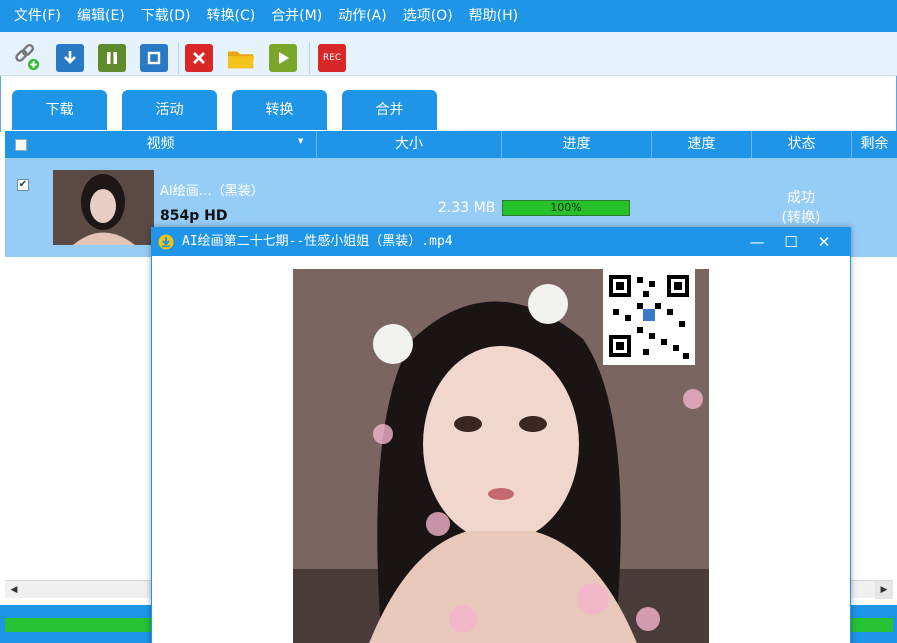  I want to click on player-title: AI绘画第二十七期--性感小姐姐（黑装）.mp4, so click(317, 241).